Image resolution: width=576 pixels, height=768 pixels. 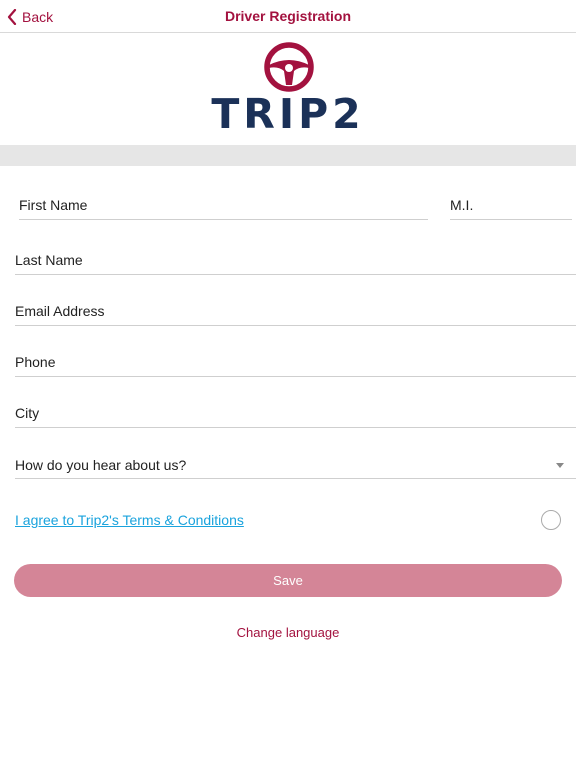 I want to click on nav-bar: Back Driver Registration, so click(x=288, y=16).